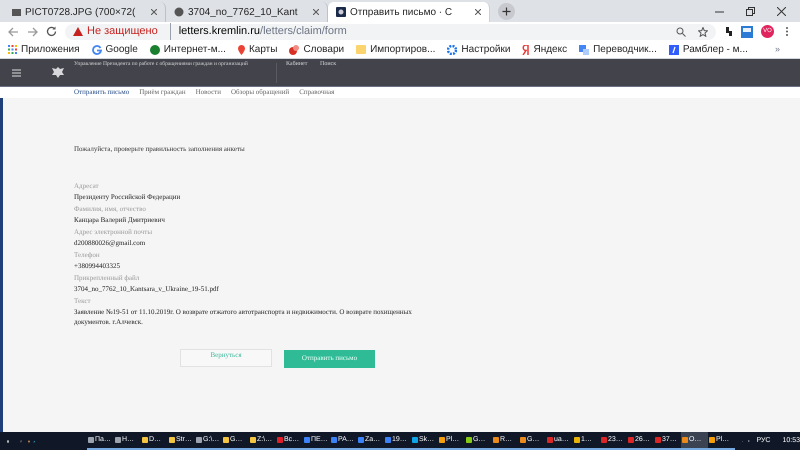  Describe the element at coordinates (703, 31) in the screenshot. I see `star-icon` at that location.